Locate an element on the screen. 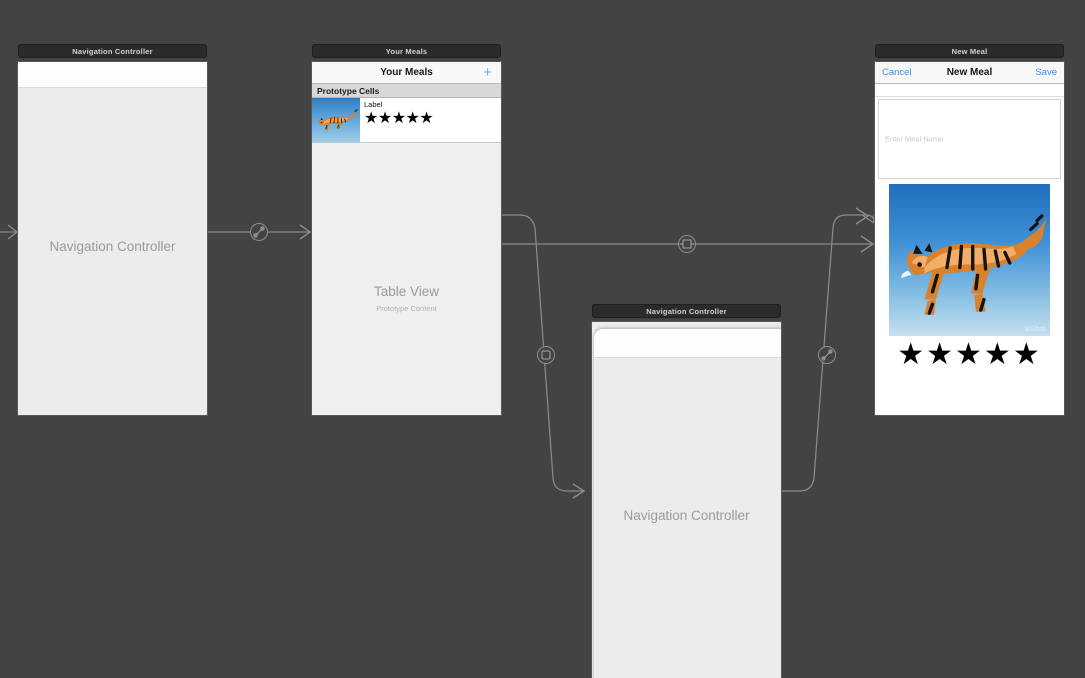 The height and width of the screenshot is (678, 1085). scene-title-bar: Your Meals is located at coordinates (406, 51).